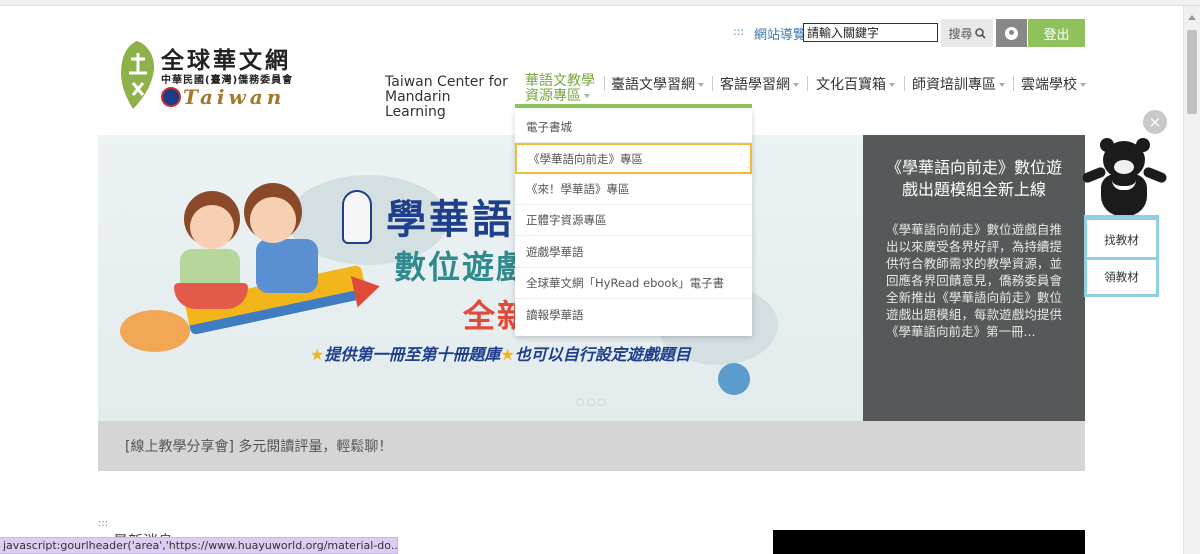 The image size is (1200, 554). Describe the element at coordinates (259, 447) in the screenshot. I see `news-ticker-text: [線上教學分享會] 多元閱讀評量，輕鬆聊！` at that location.